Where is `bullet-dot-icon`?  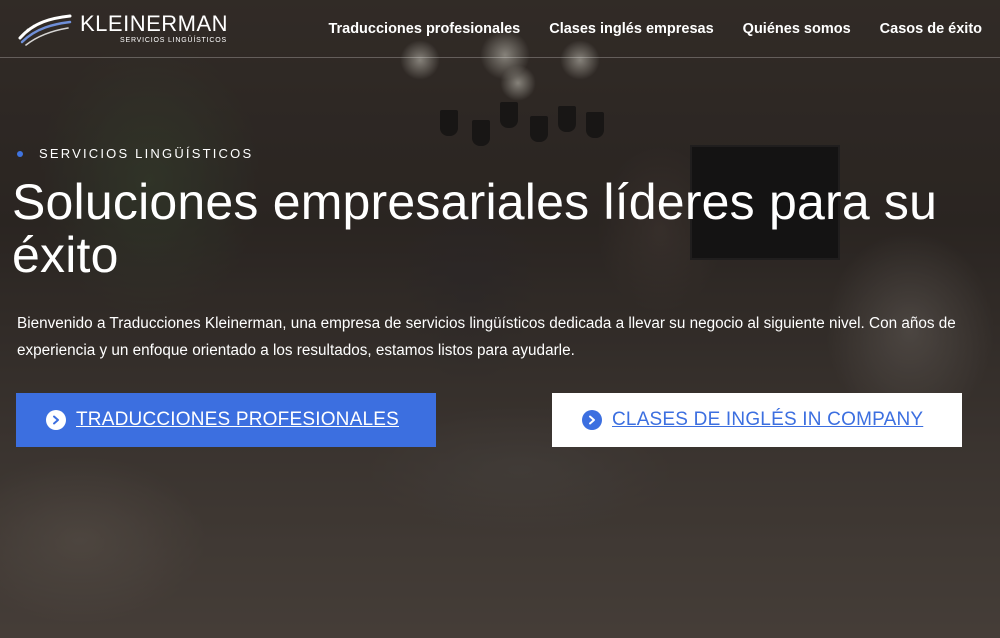 bullet-dot-icon is located at coordinates (20, 153).